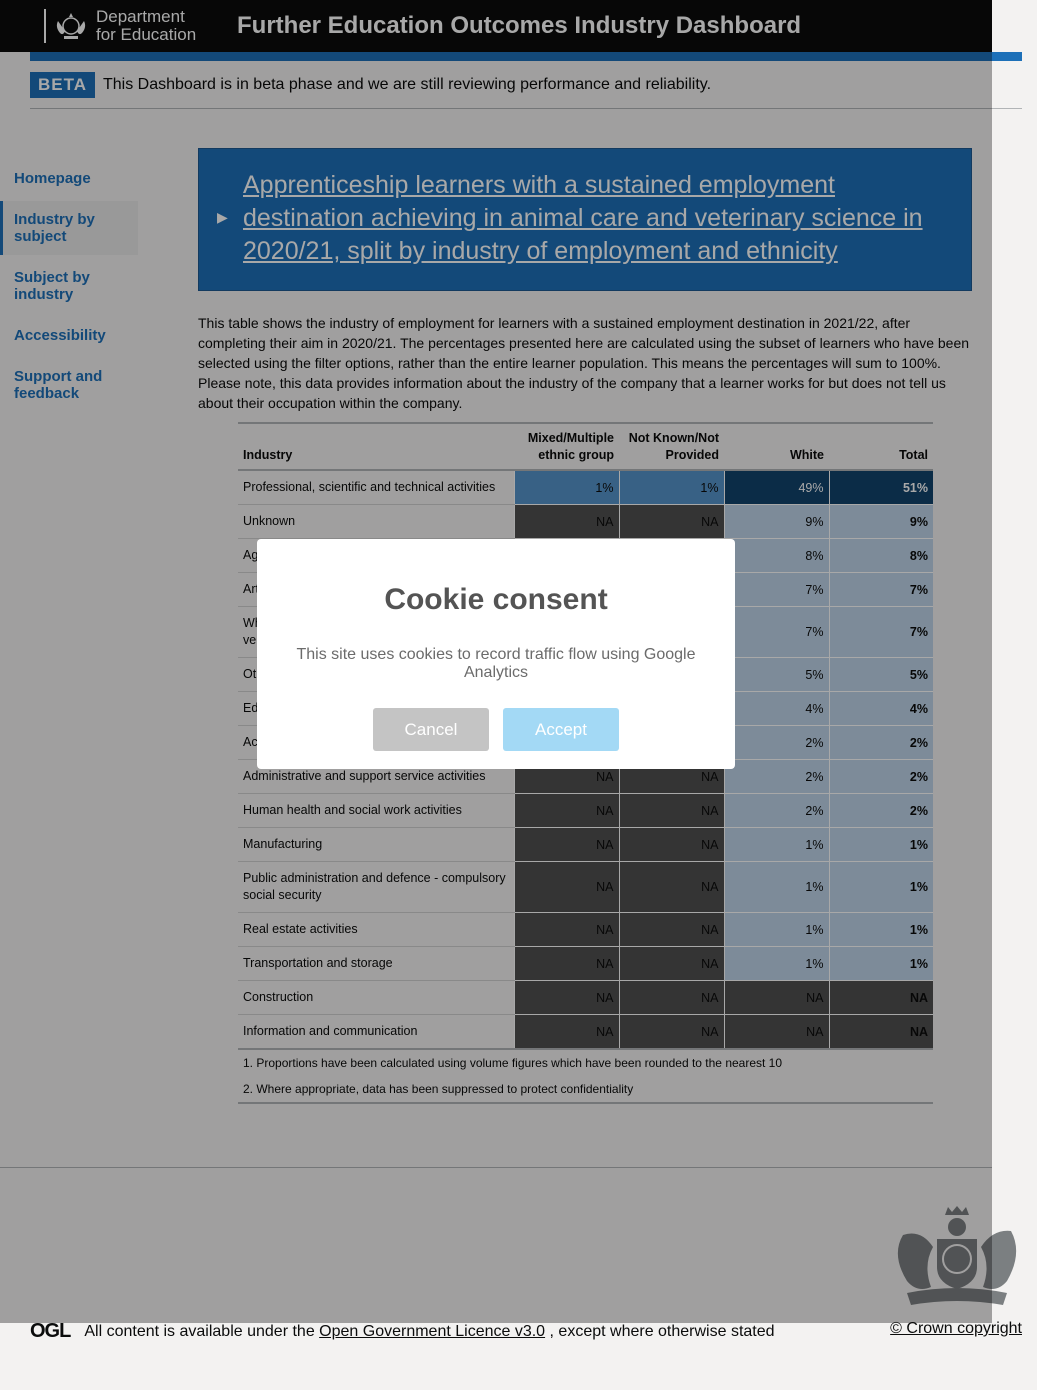 The width and height of the screenshot is (1037, 1390). I want to click on ogl-logo: OGL, so click(50, 1331).